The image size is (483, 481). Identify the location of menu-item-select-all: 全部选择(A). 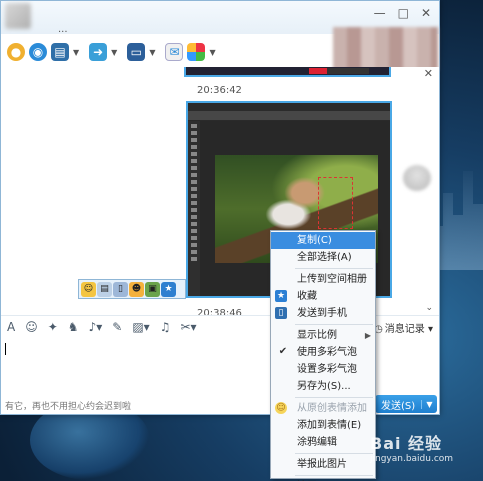
(323, 257).